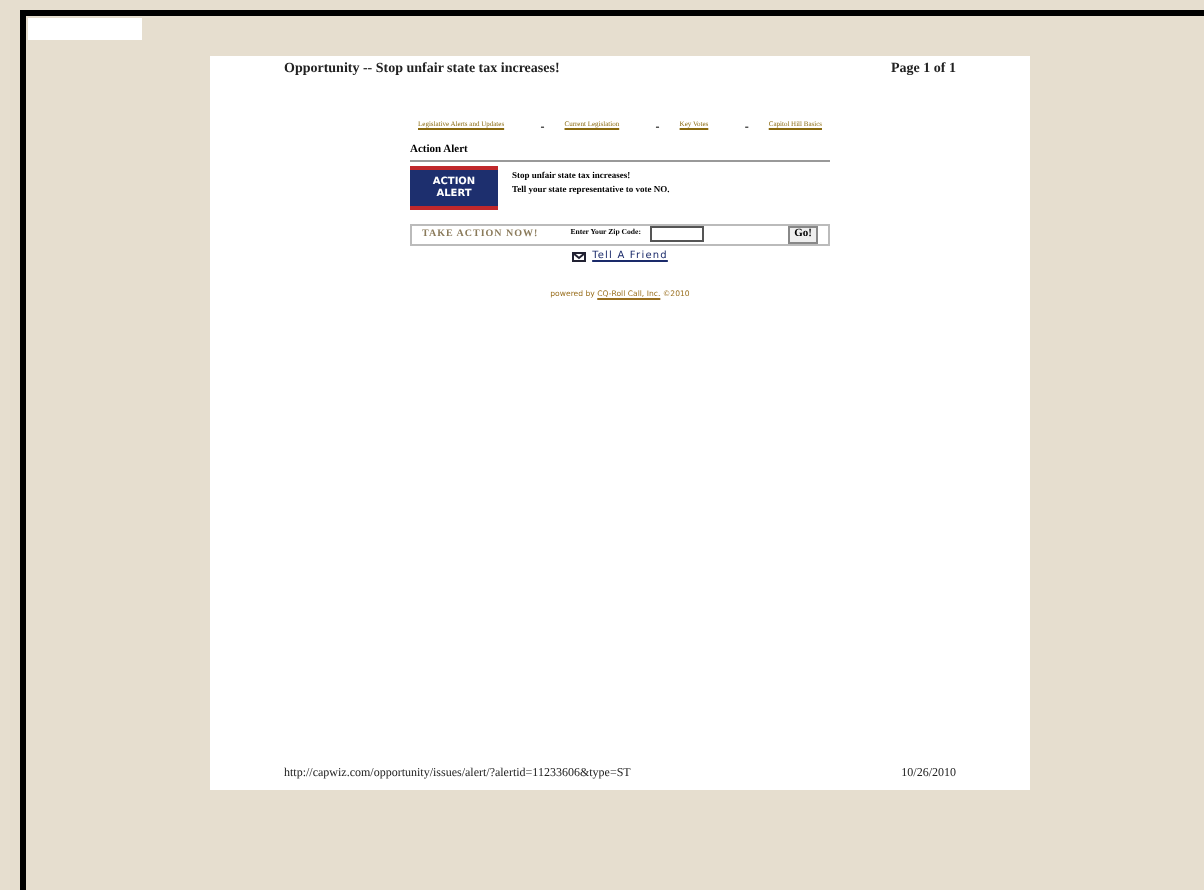 This screenshot has height=890, width=1204. Describe the element at coordinates (579, 257) in the screenshot. I see `envelope-icon` at that location.